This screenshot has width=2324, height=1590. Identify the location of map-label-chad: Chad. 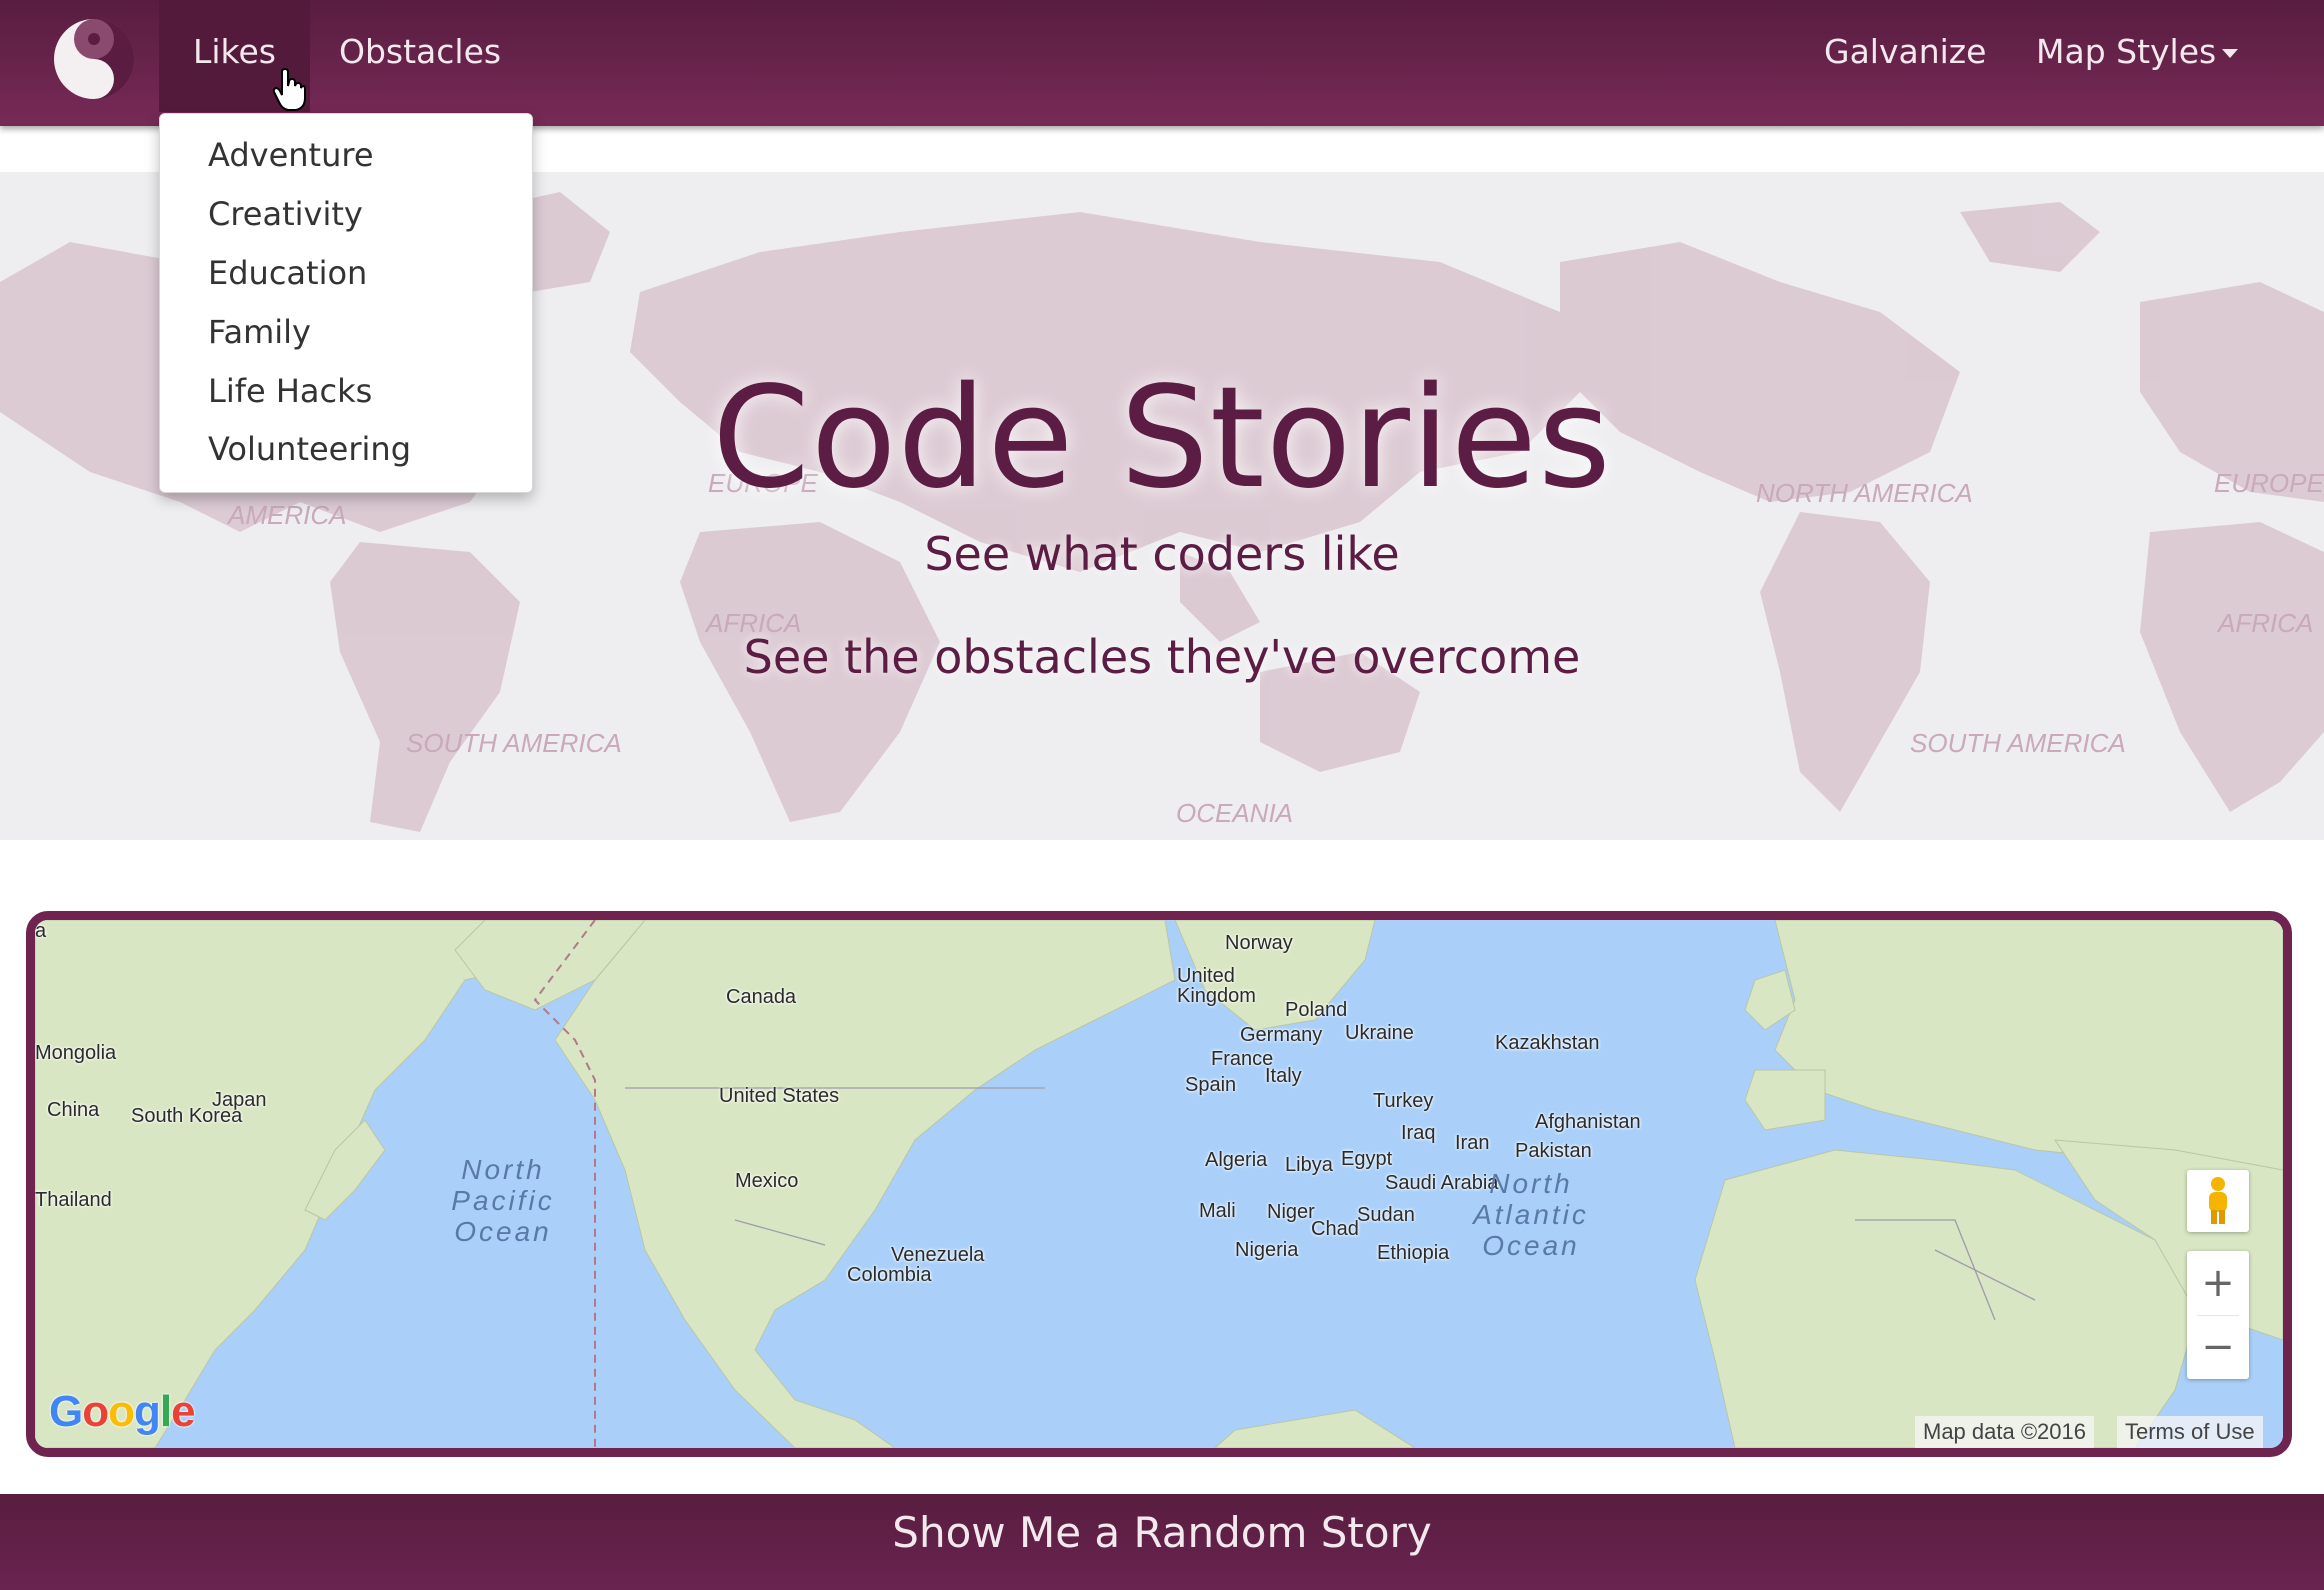
(1335, 1229).